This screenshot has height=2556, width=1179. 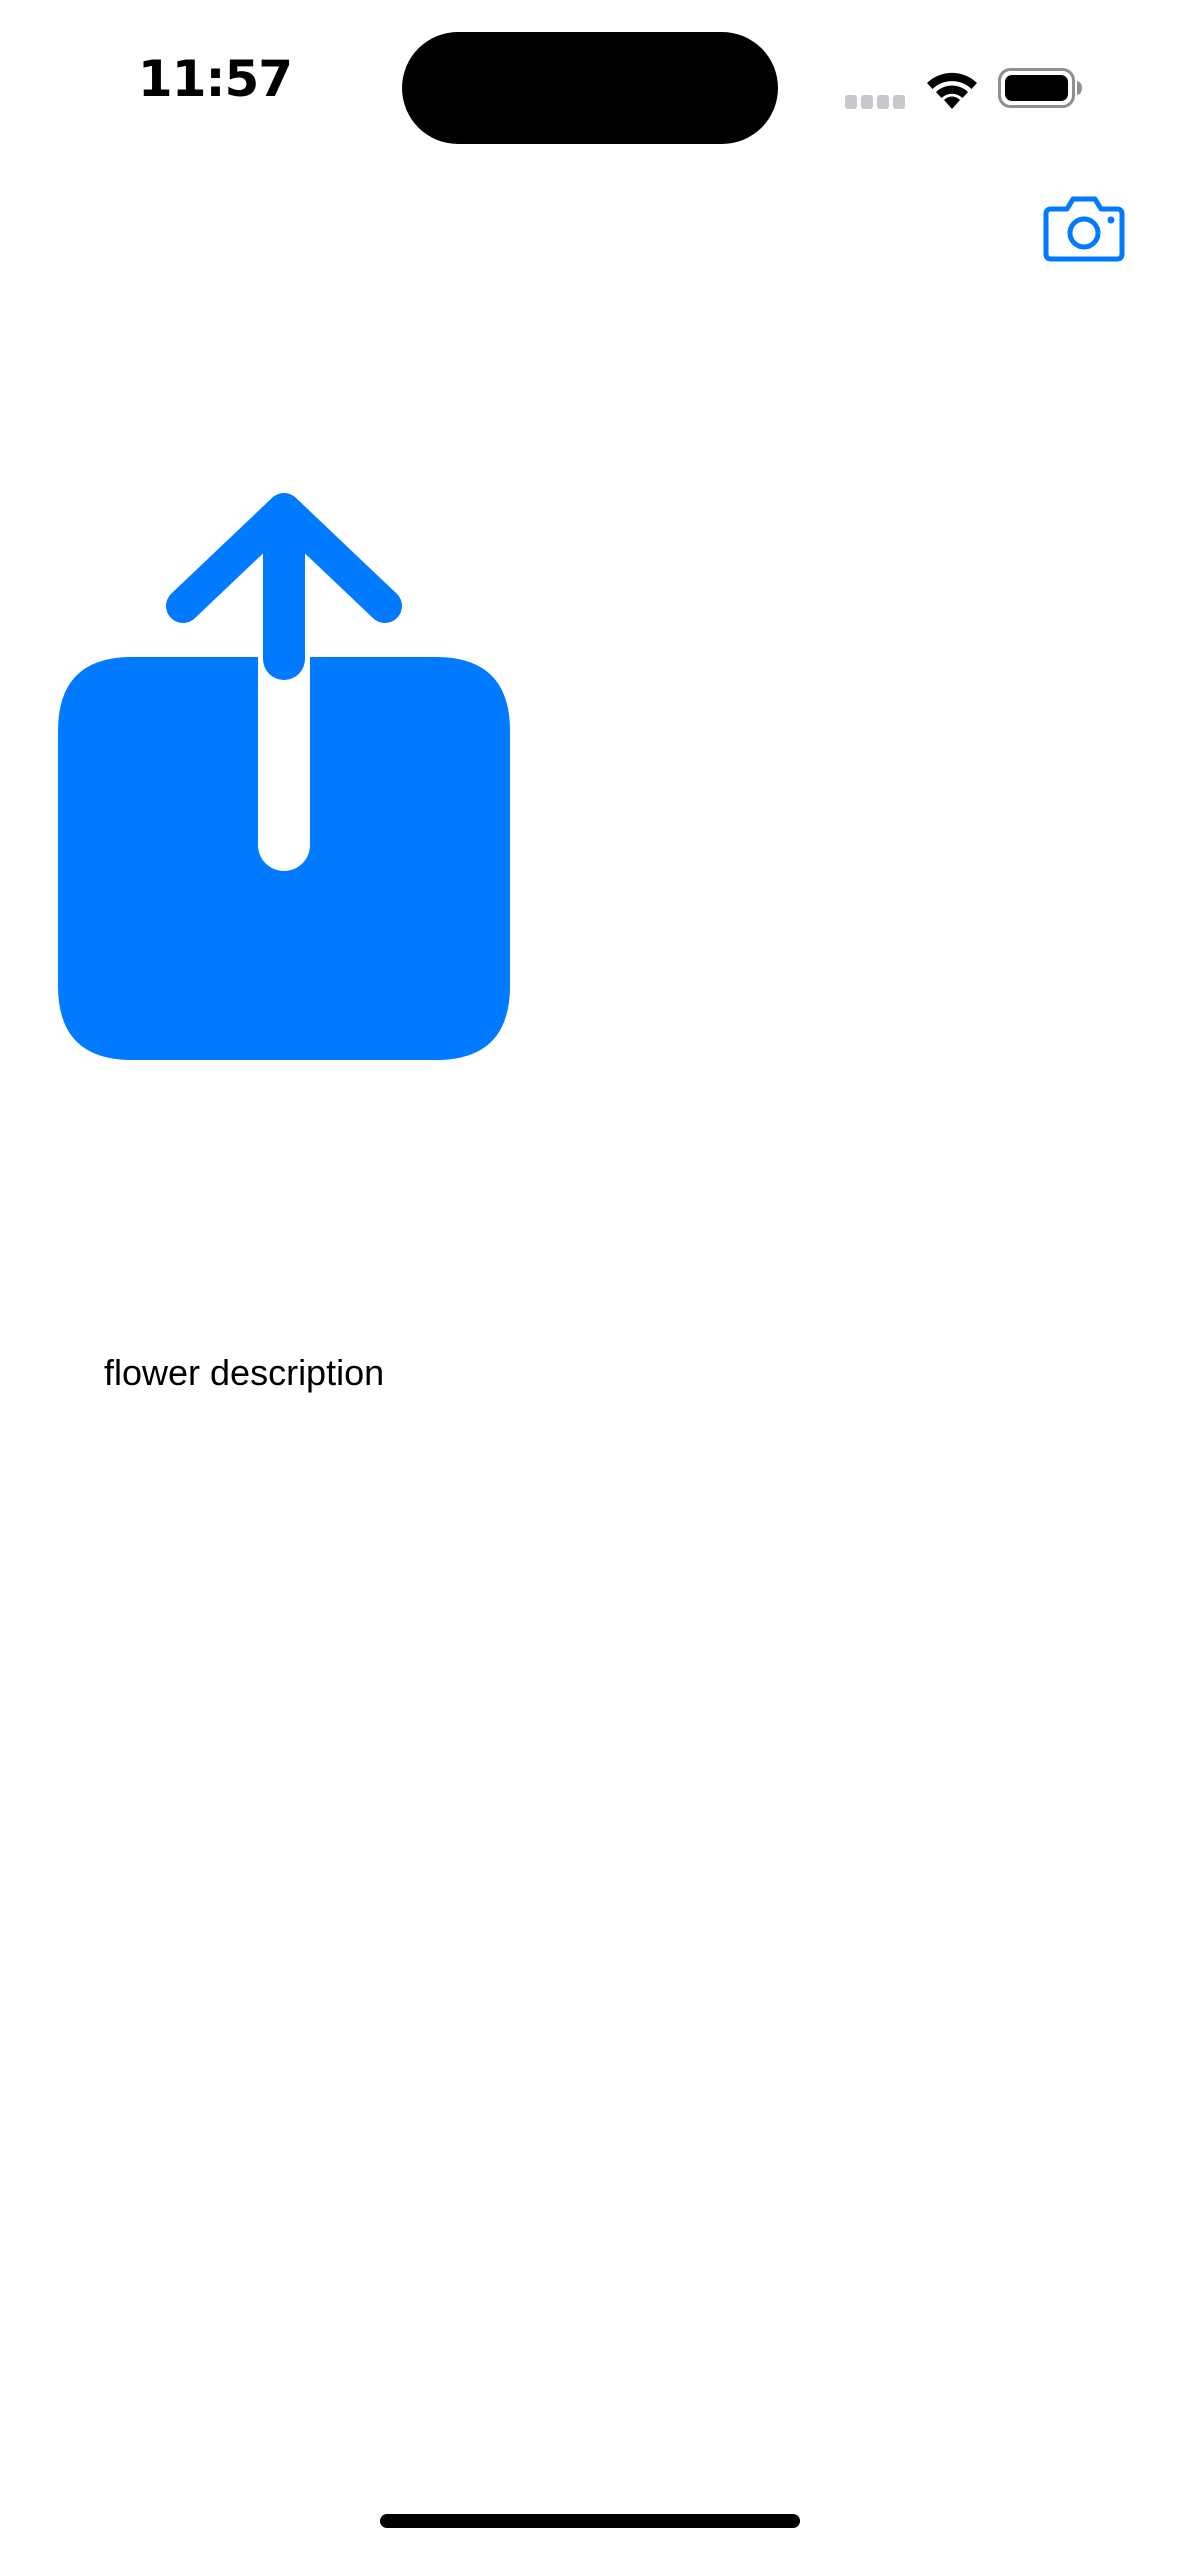 What do you see at coordinates (590, 2521) in the screenshot?
I see `home-indicator` at bounding box center [590, 2521].